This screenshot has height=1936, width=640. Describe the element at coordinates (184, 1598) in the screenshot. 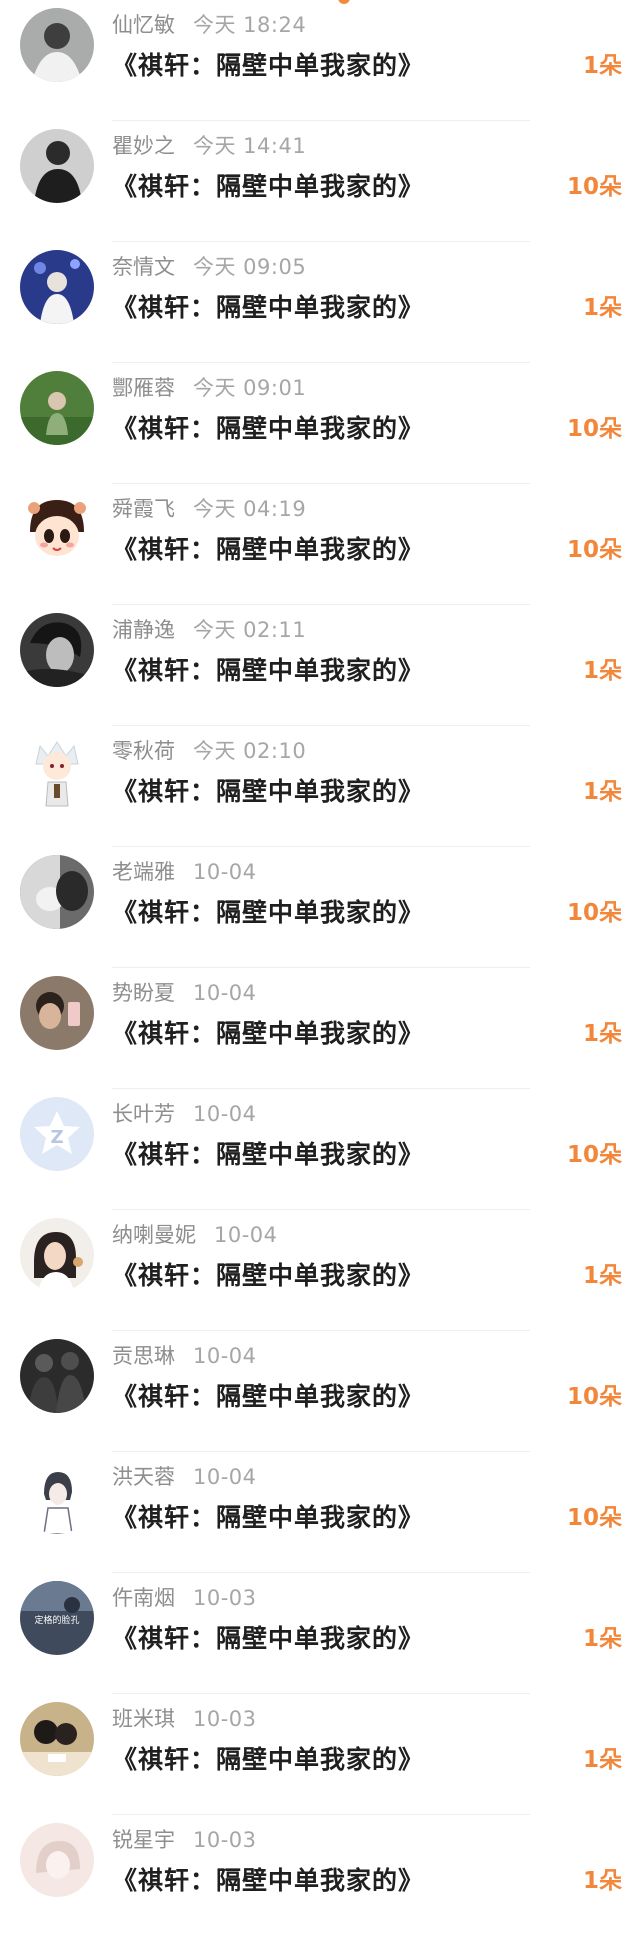

I see `item-meta: 仵南烟 10-03` at that location.